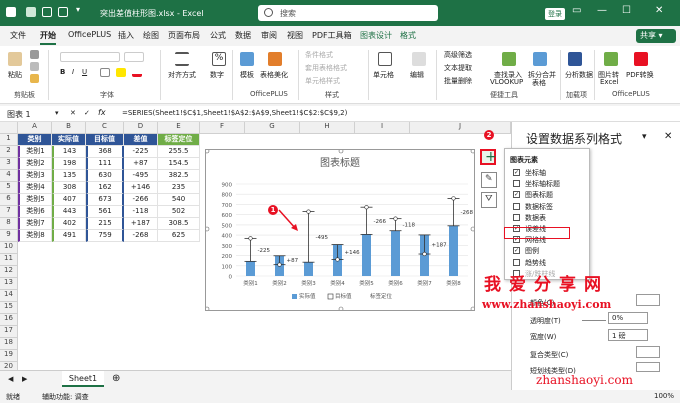 The height and width of the screenshot is (403, 680). Describe the element at coordinates (102, 112) in the screenshot. I see `function-icon: fx` at that location.